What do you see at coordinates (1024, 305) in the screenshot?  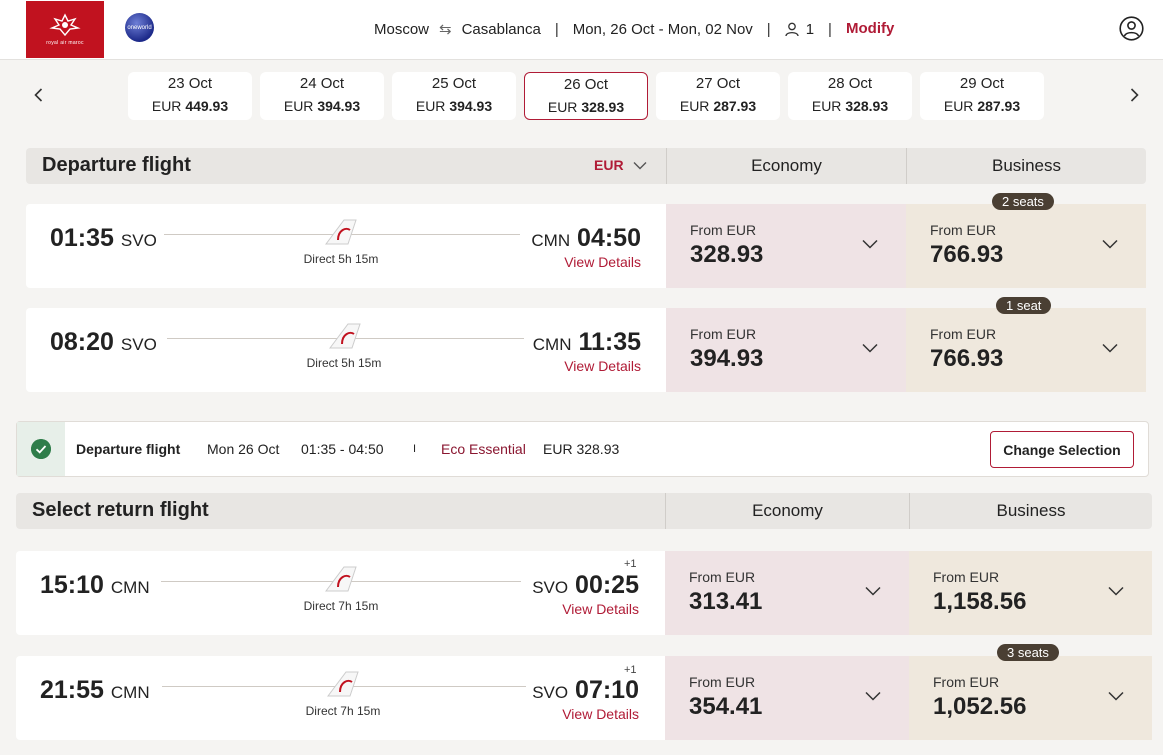 I see `seats-left-badge: 1 seat` at bounding box center [1024, 305].